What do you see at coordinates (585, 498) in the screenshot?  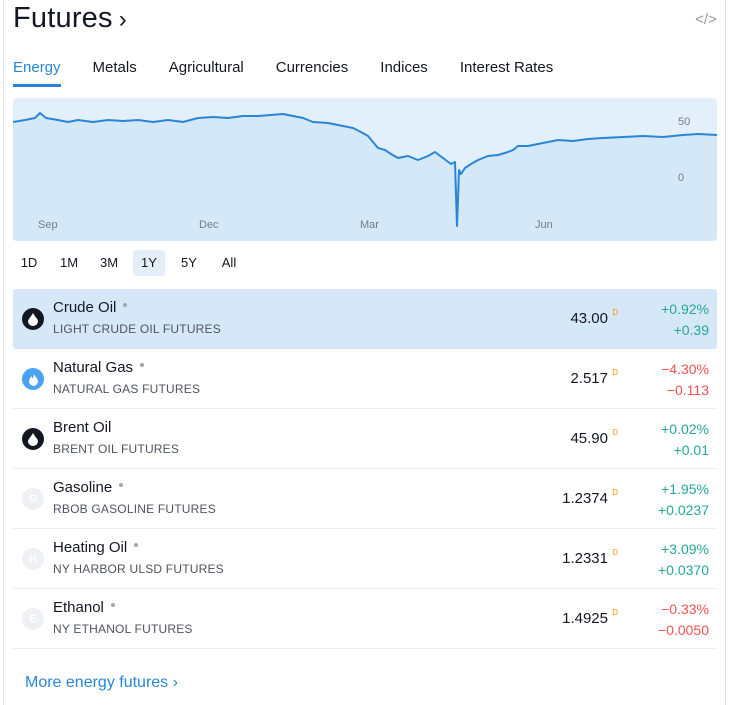 I see `last-price: 1.2374` at bounding box center [585, 498].